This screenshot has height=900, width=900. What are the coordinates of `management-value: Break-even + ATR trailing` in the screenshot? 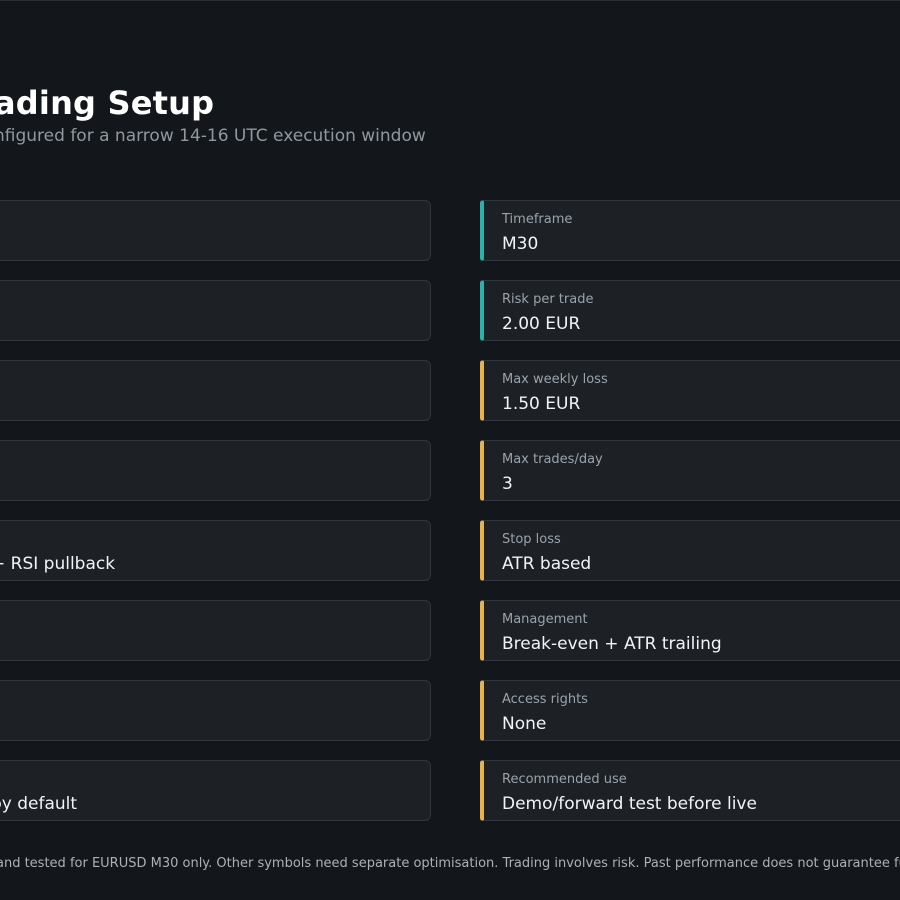 It's located at (612, 644).